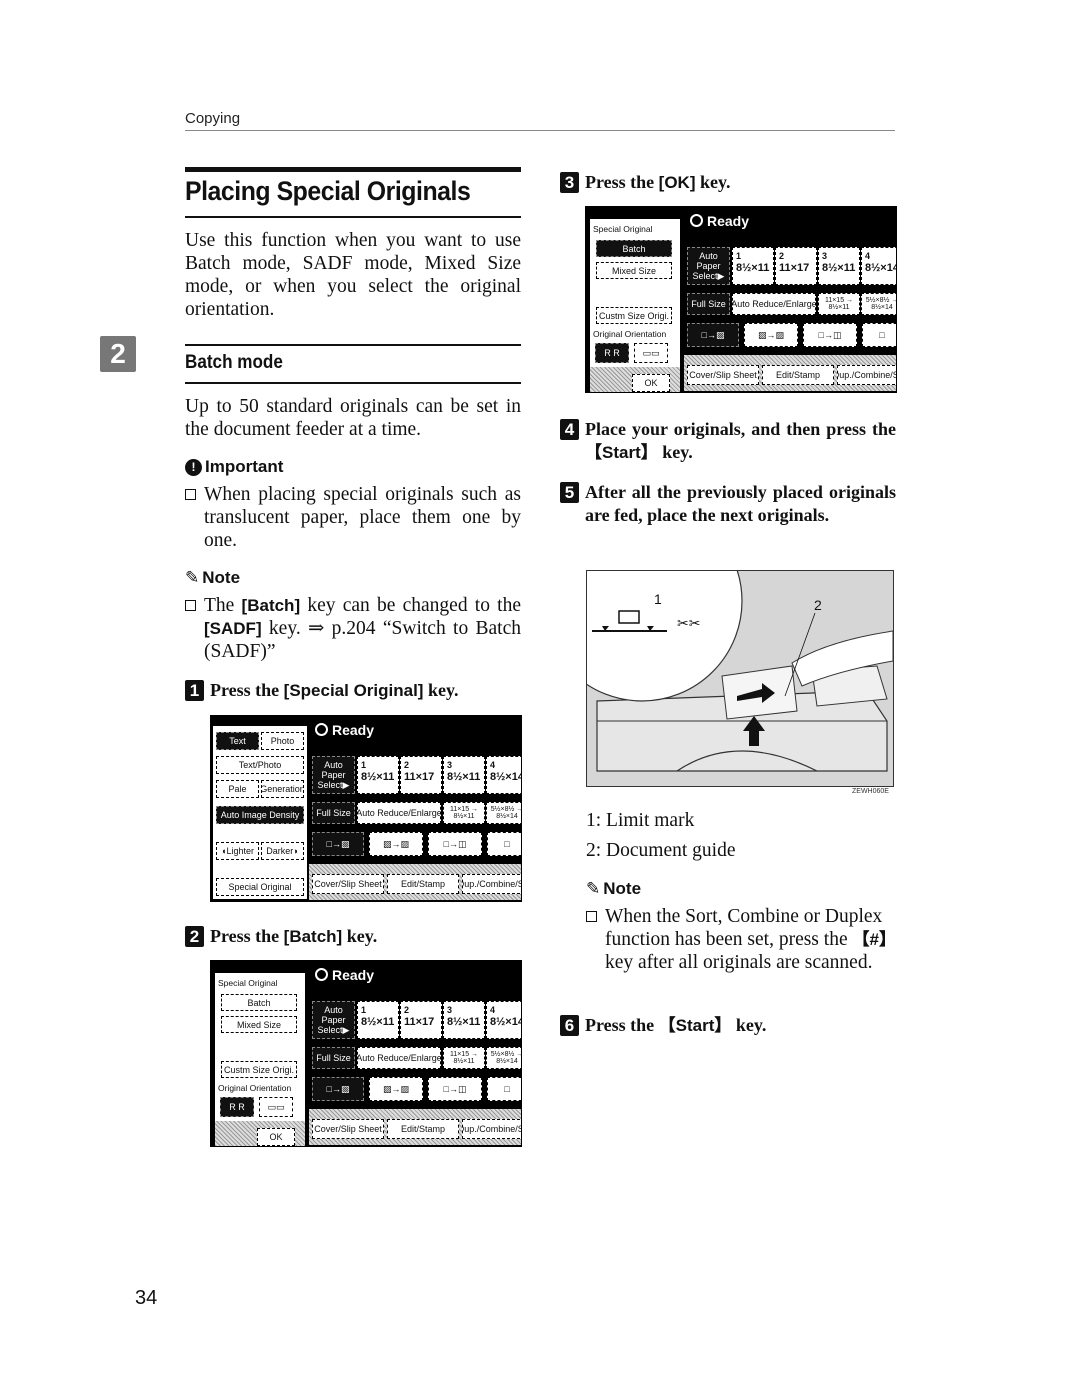  Describe the element at coordinates (740, 678) in the screenshot. I see `document-feeder-illustration: ✂✂ 1 2` at that location.